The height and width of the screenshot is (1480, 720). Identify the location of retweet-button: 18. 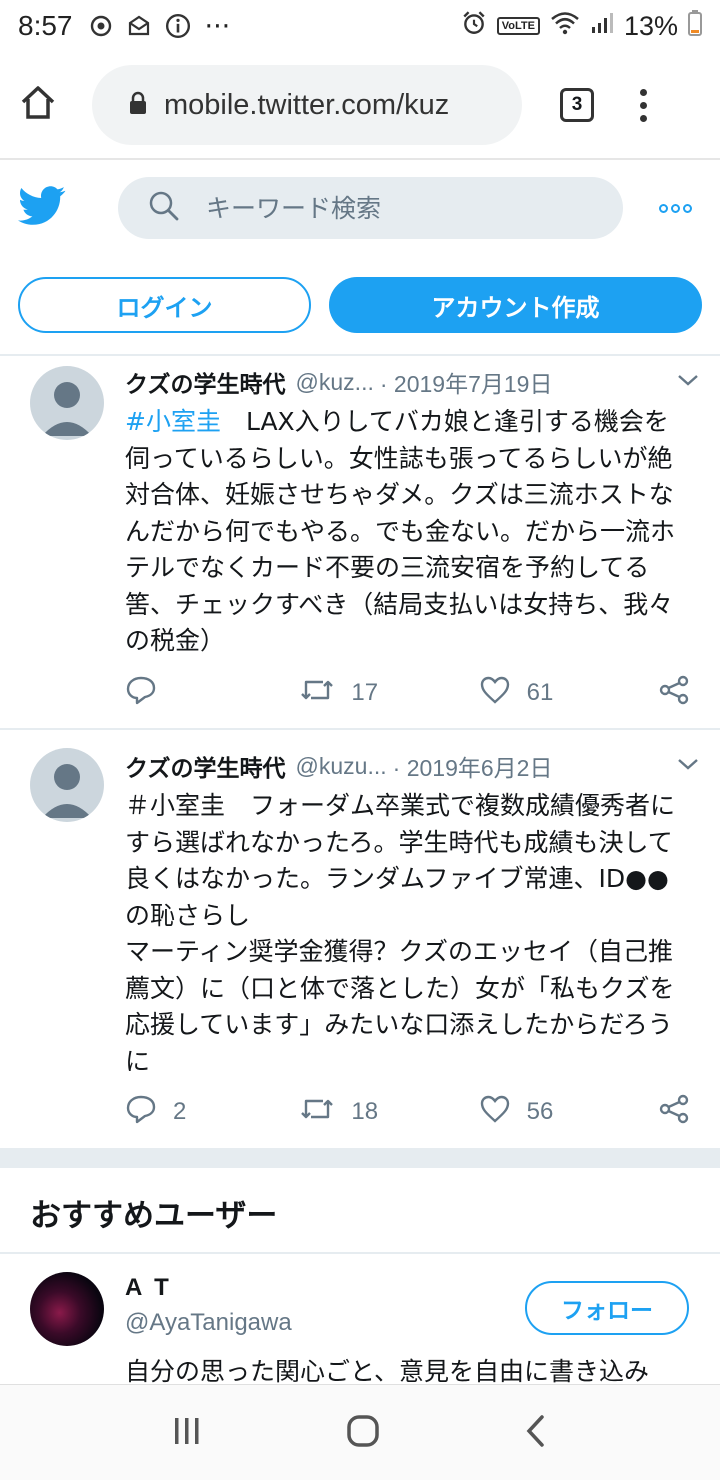
(388, 1112).